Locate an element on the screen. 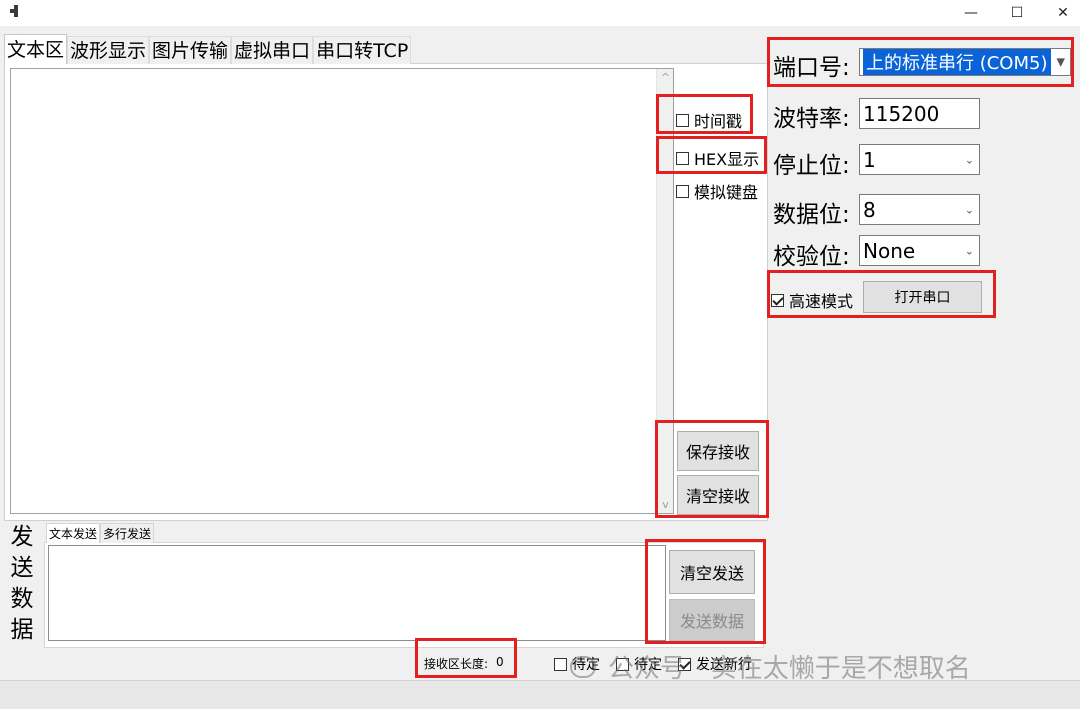  scroll-down-icon: v is located at coordinates (665, 504).